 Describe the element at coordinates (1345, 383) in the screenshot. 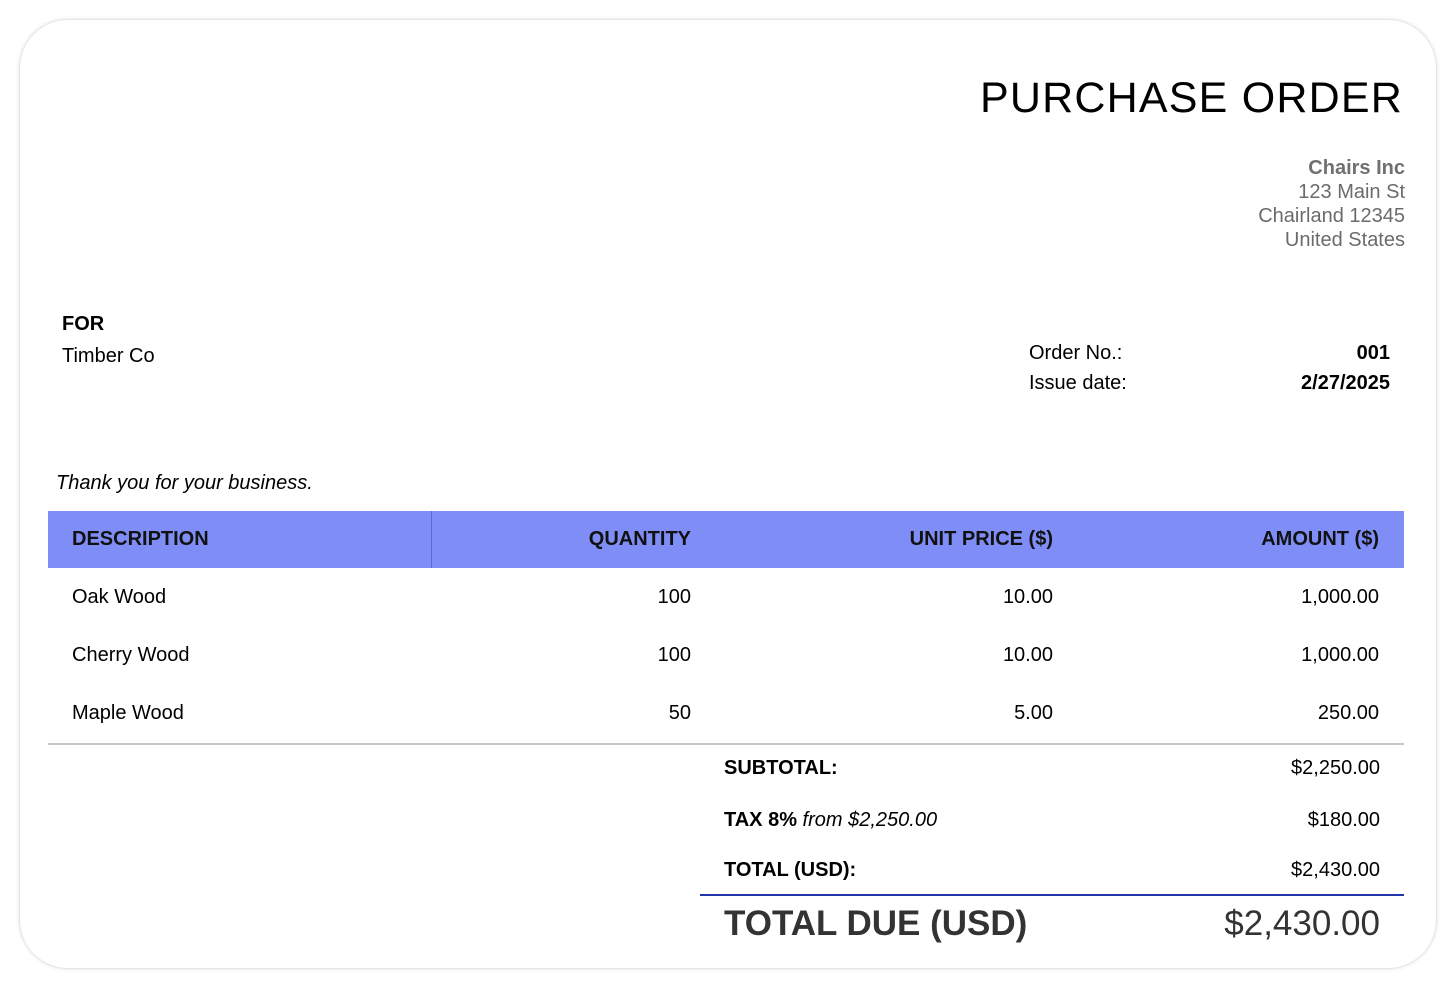

I see `issue-date-value: 2/27/2025` at that location.